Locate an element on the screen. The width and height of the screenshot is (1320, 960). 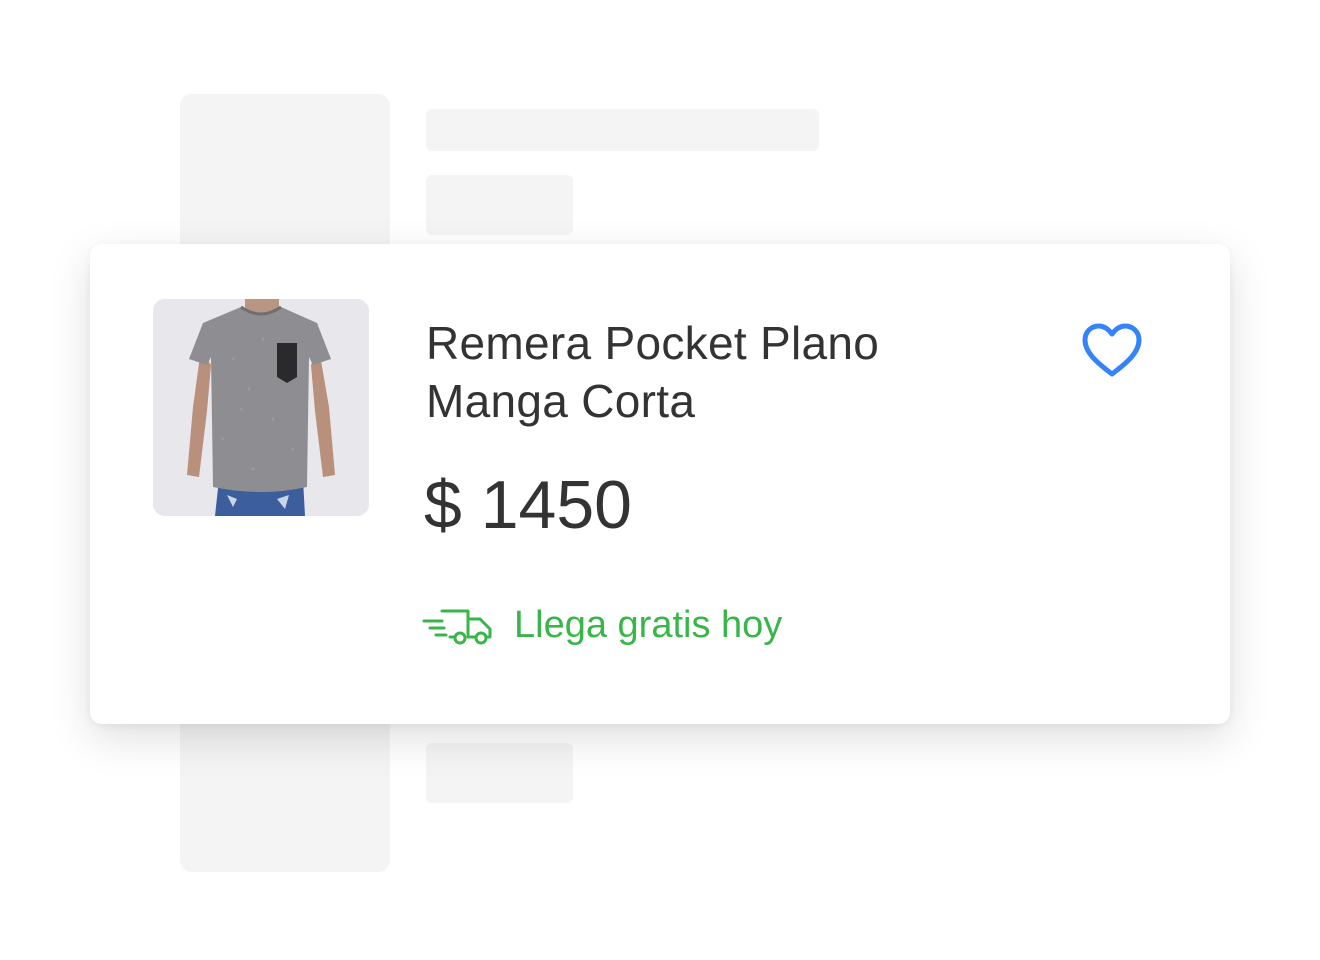
favorite-button is located at coordinates (1112, 351).